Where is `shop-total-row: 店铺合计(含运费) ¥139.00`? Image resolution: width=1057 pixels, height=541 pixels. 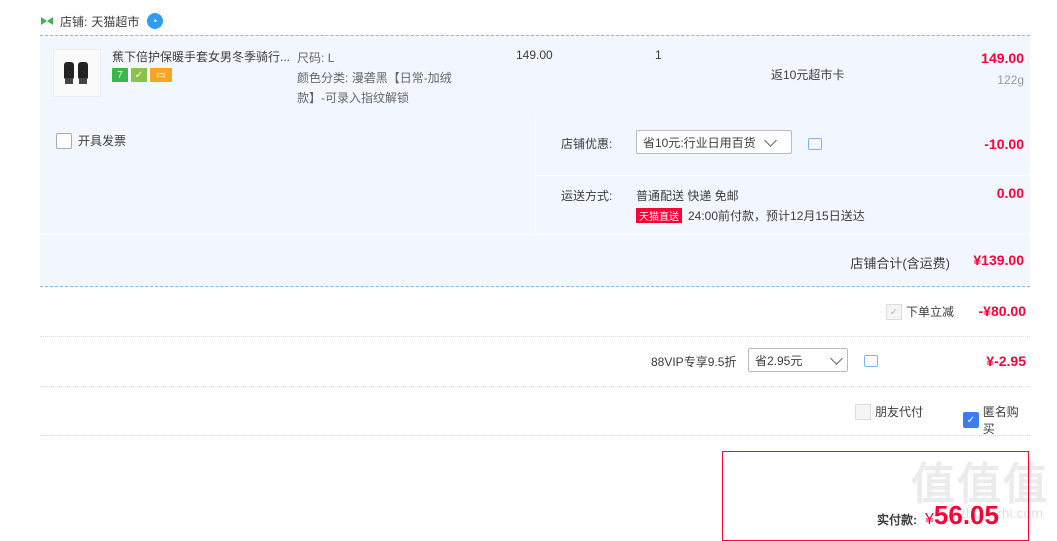 shop-total-row: 店铺合计(含运费) ¥139.00 is located at coordinates (535, 260).